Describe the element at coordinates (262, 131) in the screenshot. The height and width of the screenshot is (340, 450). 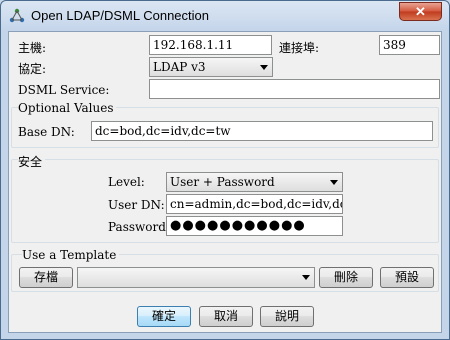
I see `base-dn-field: dc=bod,dc=idv,dc=tw` at that location.